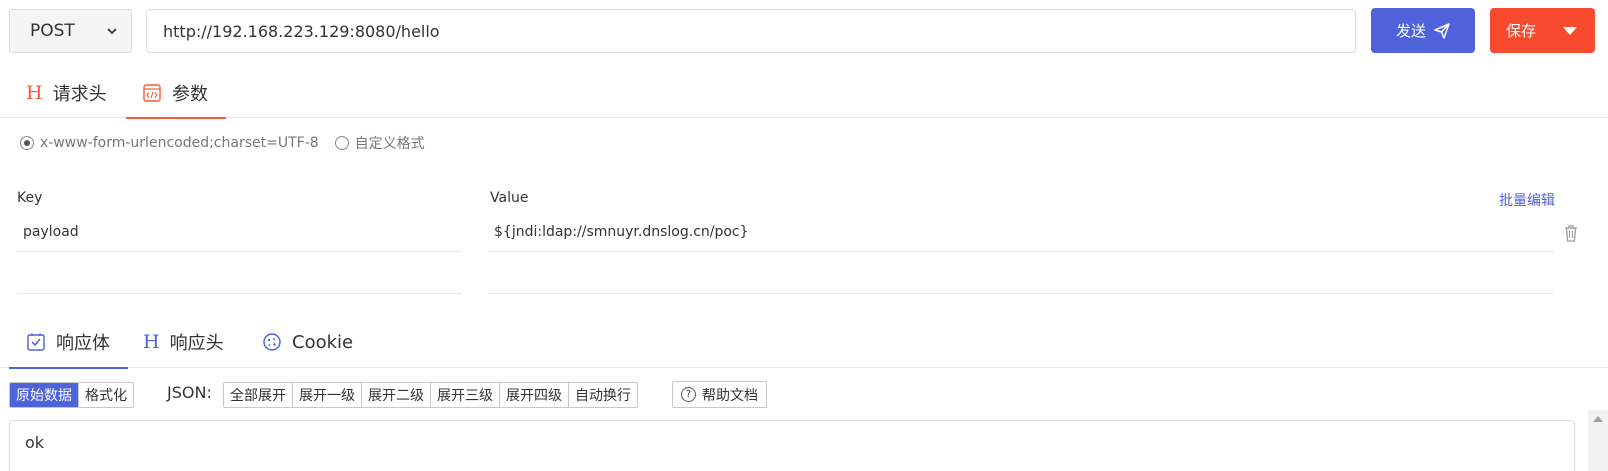  Describe the element at coordinates (1527, 200) in the screenshot. I see `bulk-edit-link: 批量编辑` at that location.